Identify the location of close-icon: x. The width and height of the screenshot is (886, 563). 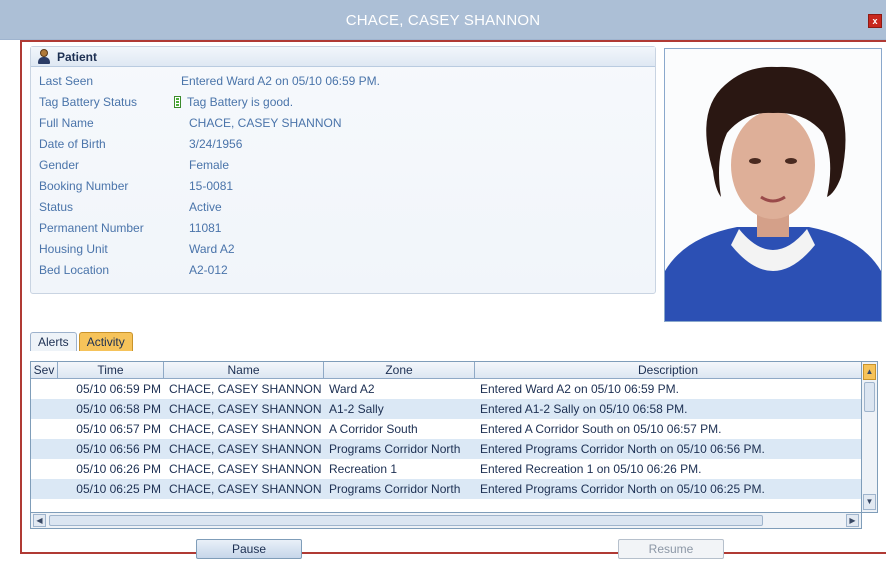
(875, 21).